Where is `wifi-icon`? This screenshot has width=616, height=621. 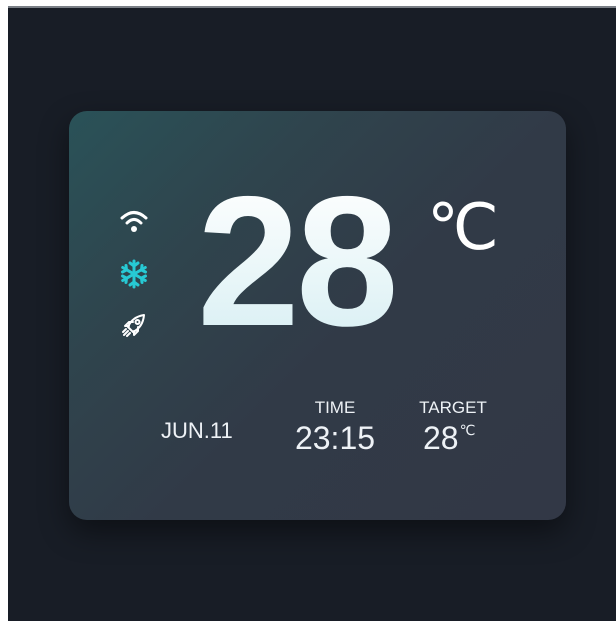 wifi-icon is located at coordinates (134, 222).